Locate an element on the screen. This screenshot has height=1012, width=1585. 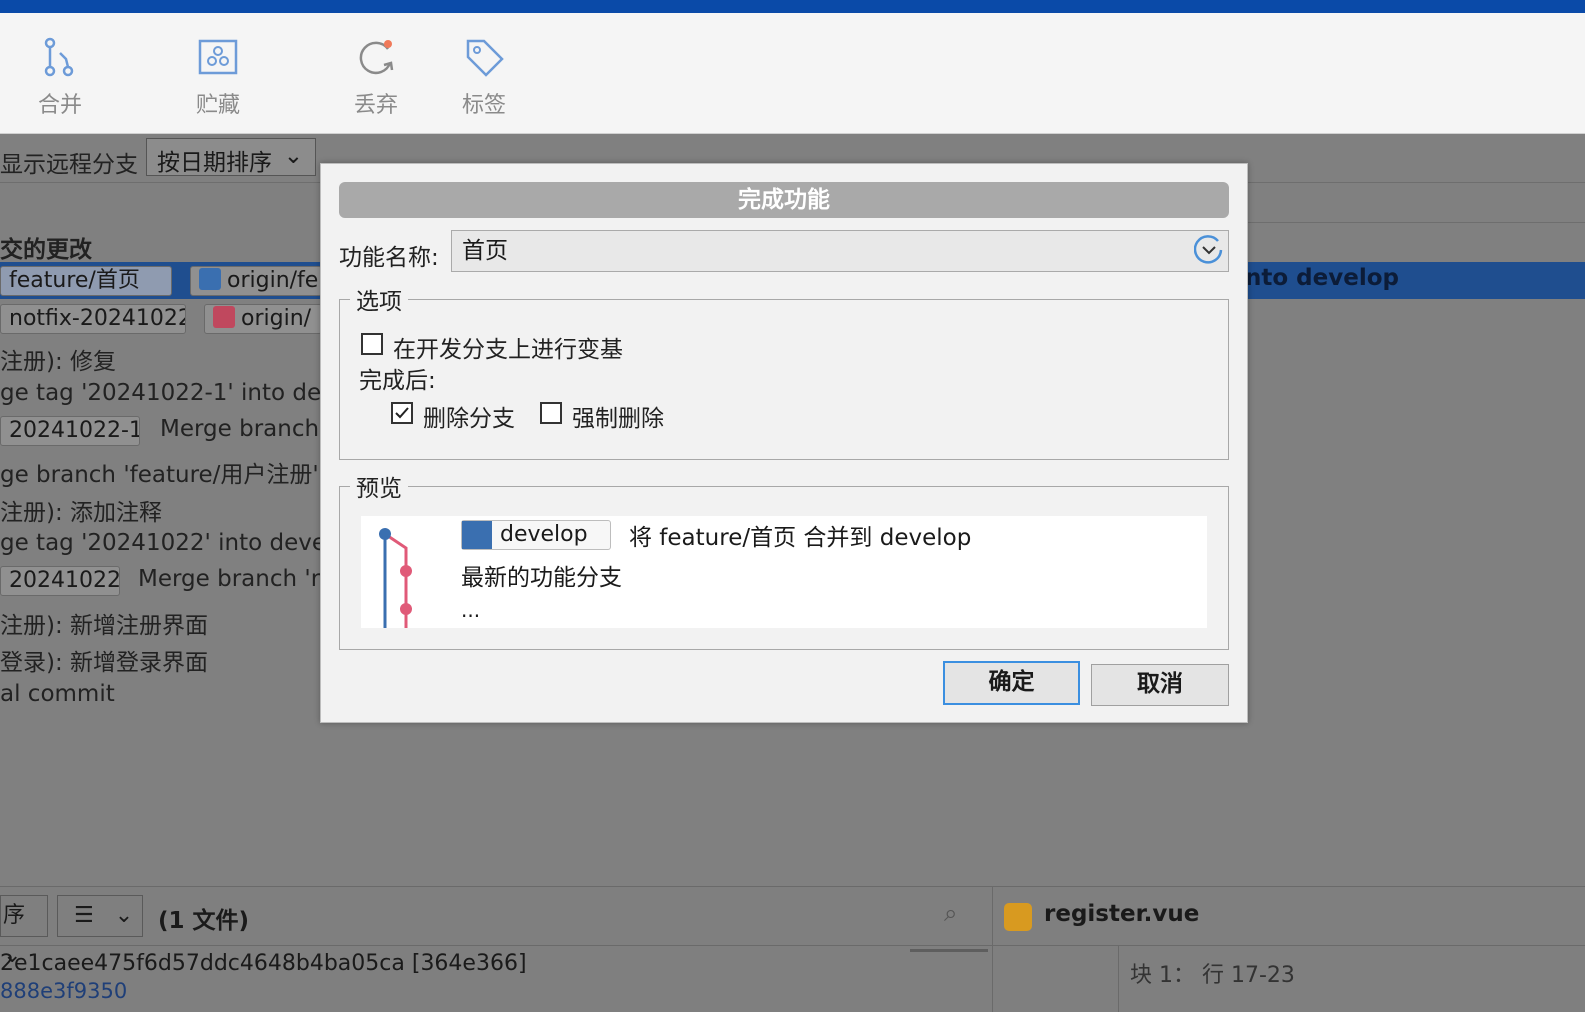
delete-branch-checkbox is located at coordinates (402, 413).